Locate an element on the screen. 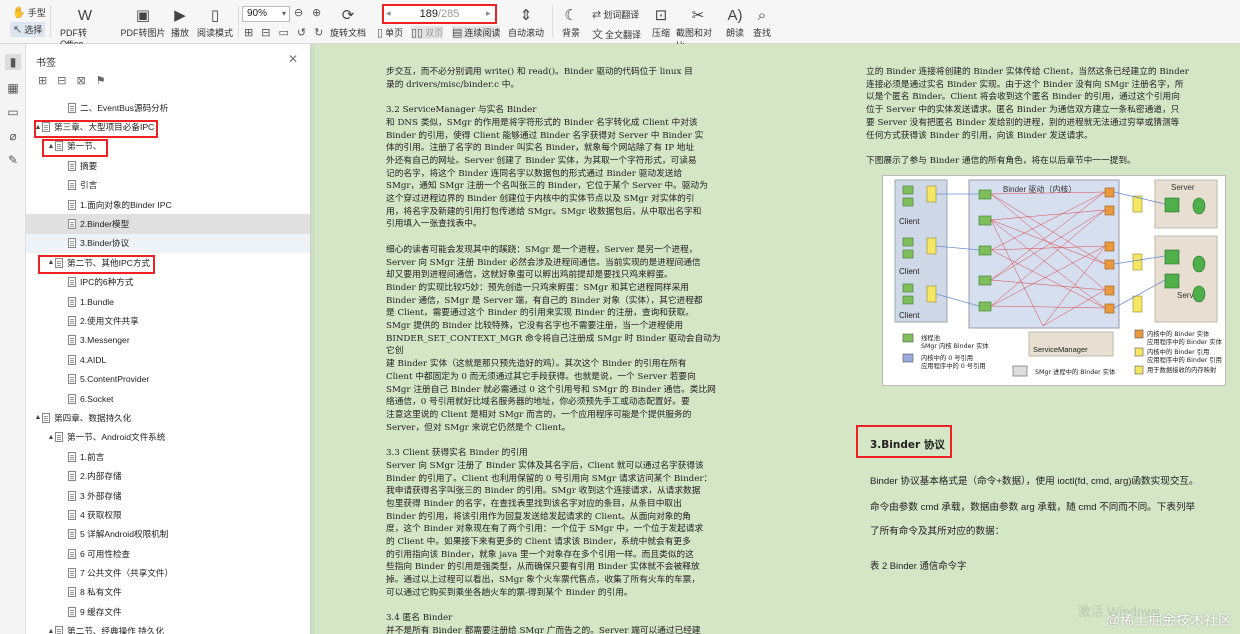 The height and width of the screenshot is (634, 1240). full-translate-button: 文全文翻译 is located at coordinates (616, 34).